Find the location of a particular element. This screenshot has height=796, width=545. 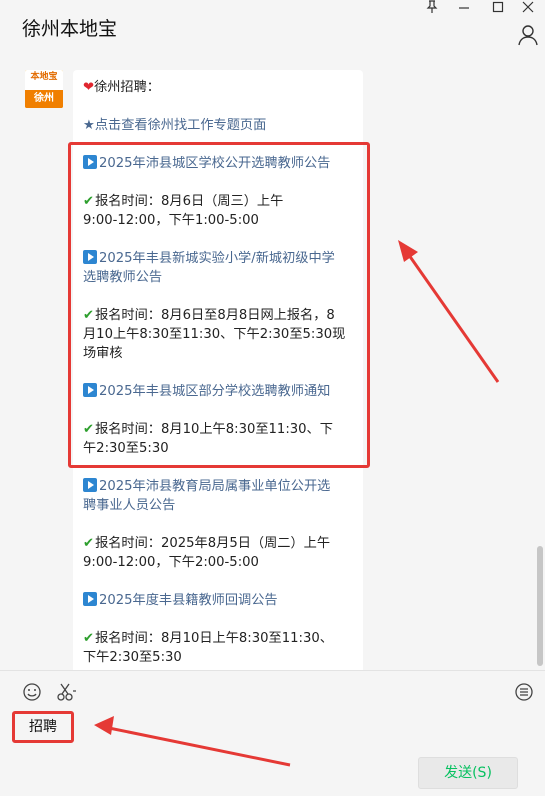

message-header: ❤徐州招聘： is located at coordinates (121, 87).